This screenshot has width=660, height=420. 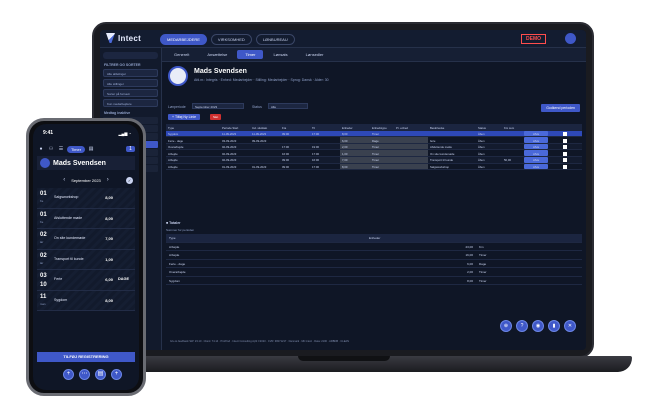 I want to click on help-icon: ?, so click(x=522, y=326).